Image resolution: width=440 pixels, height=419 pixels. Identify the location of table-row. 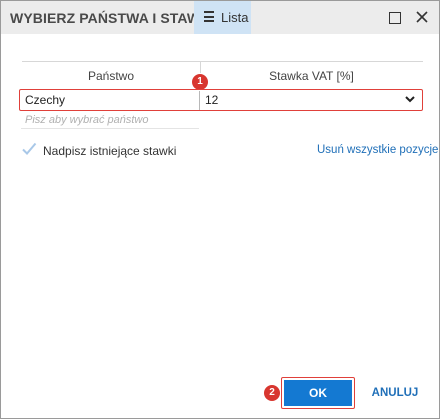
(221, 100).